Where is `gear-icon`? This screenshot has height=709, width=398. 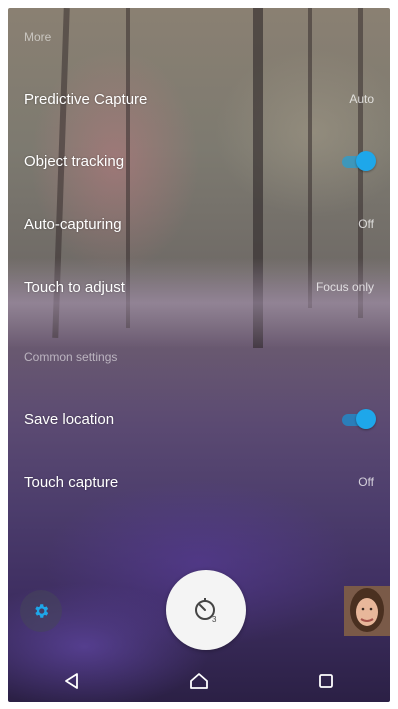 gear-icon is located at coordinates (42, 611).